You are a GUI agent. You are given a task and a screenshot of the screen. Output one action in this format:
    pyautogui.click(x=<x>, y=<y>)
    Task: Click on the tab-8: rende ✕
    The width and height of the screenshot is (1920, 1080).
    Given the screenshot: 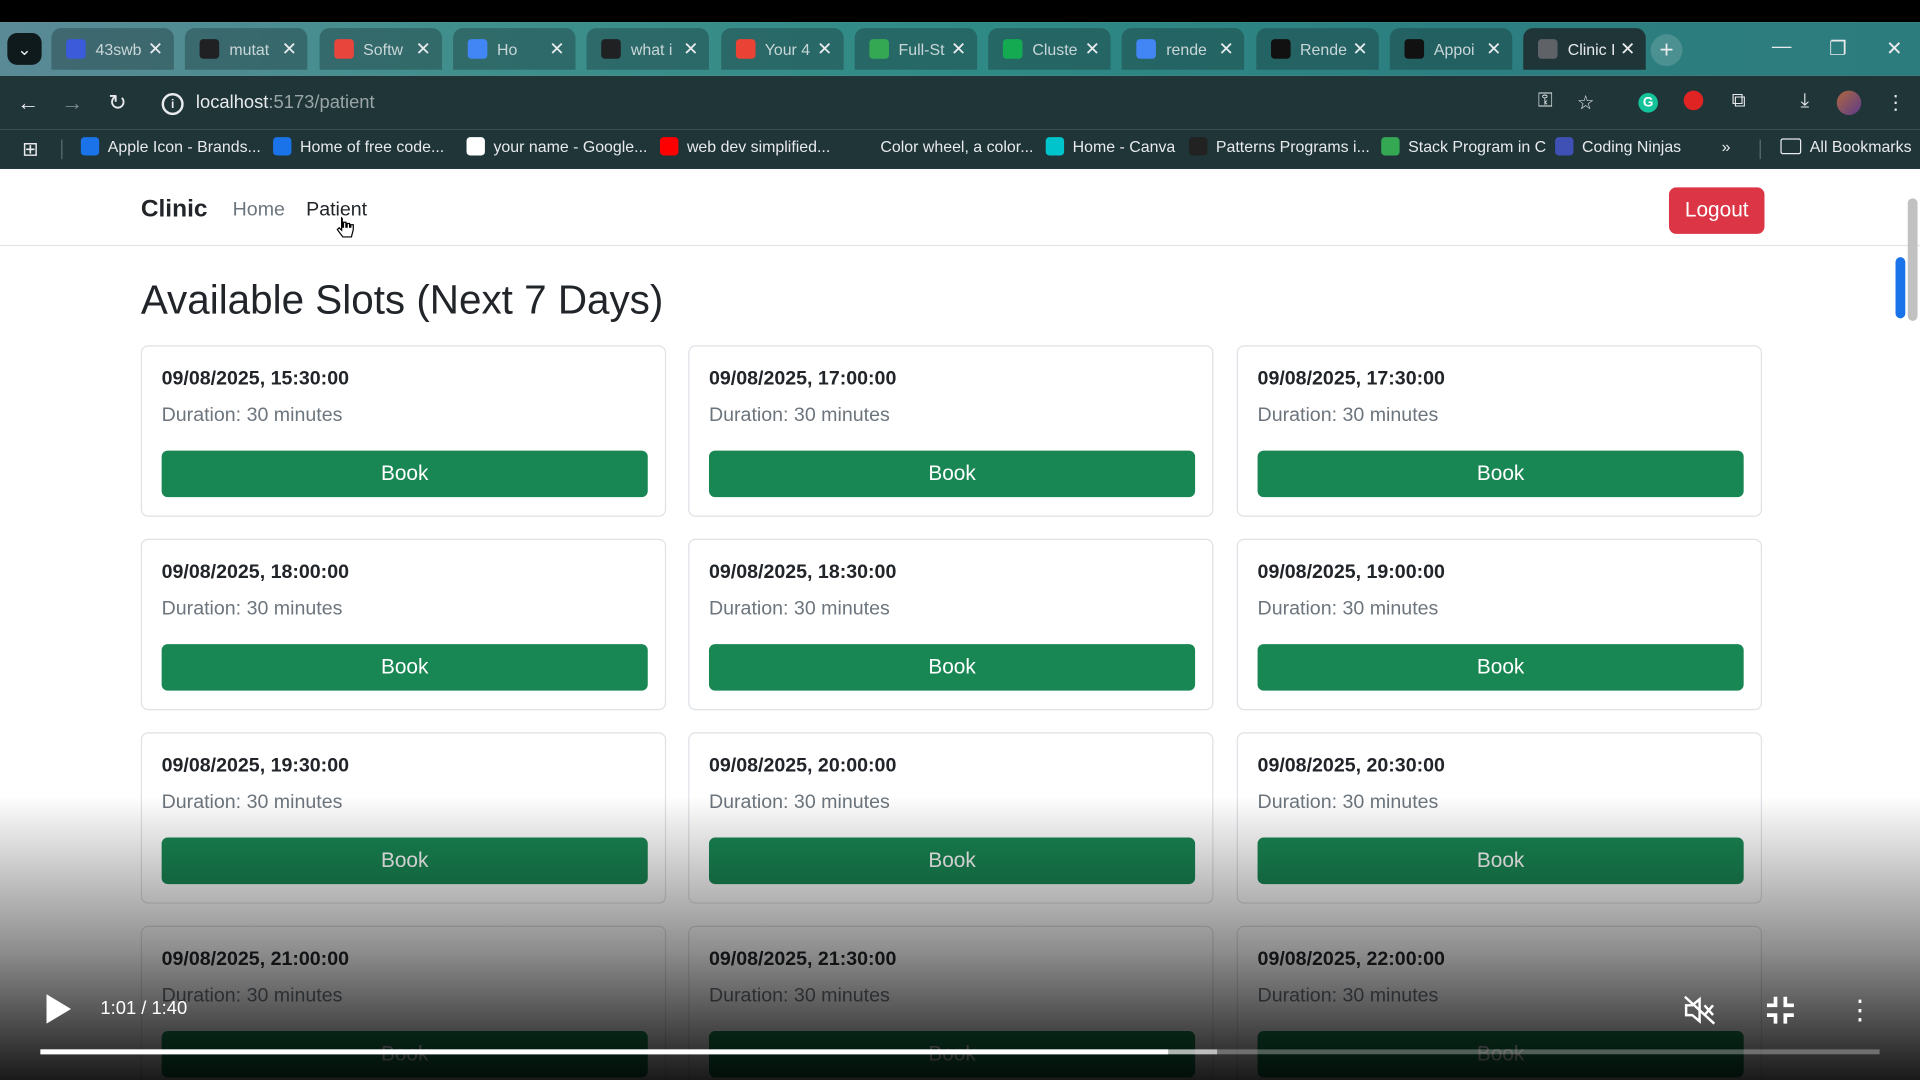 What is the action you would take?
    pyautogui.click(x=1183, y=49)
    